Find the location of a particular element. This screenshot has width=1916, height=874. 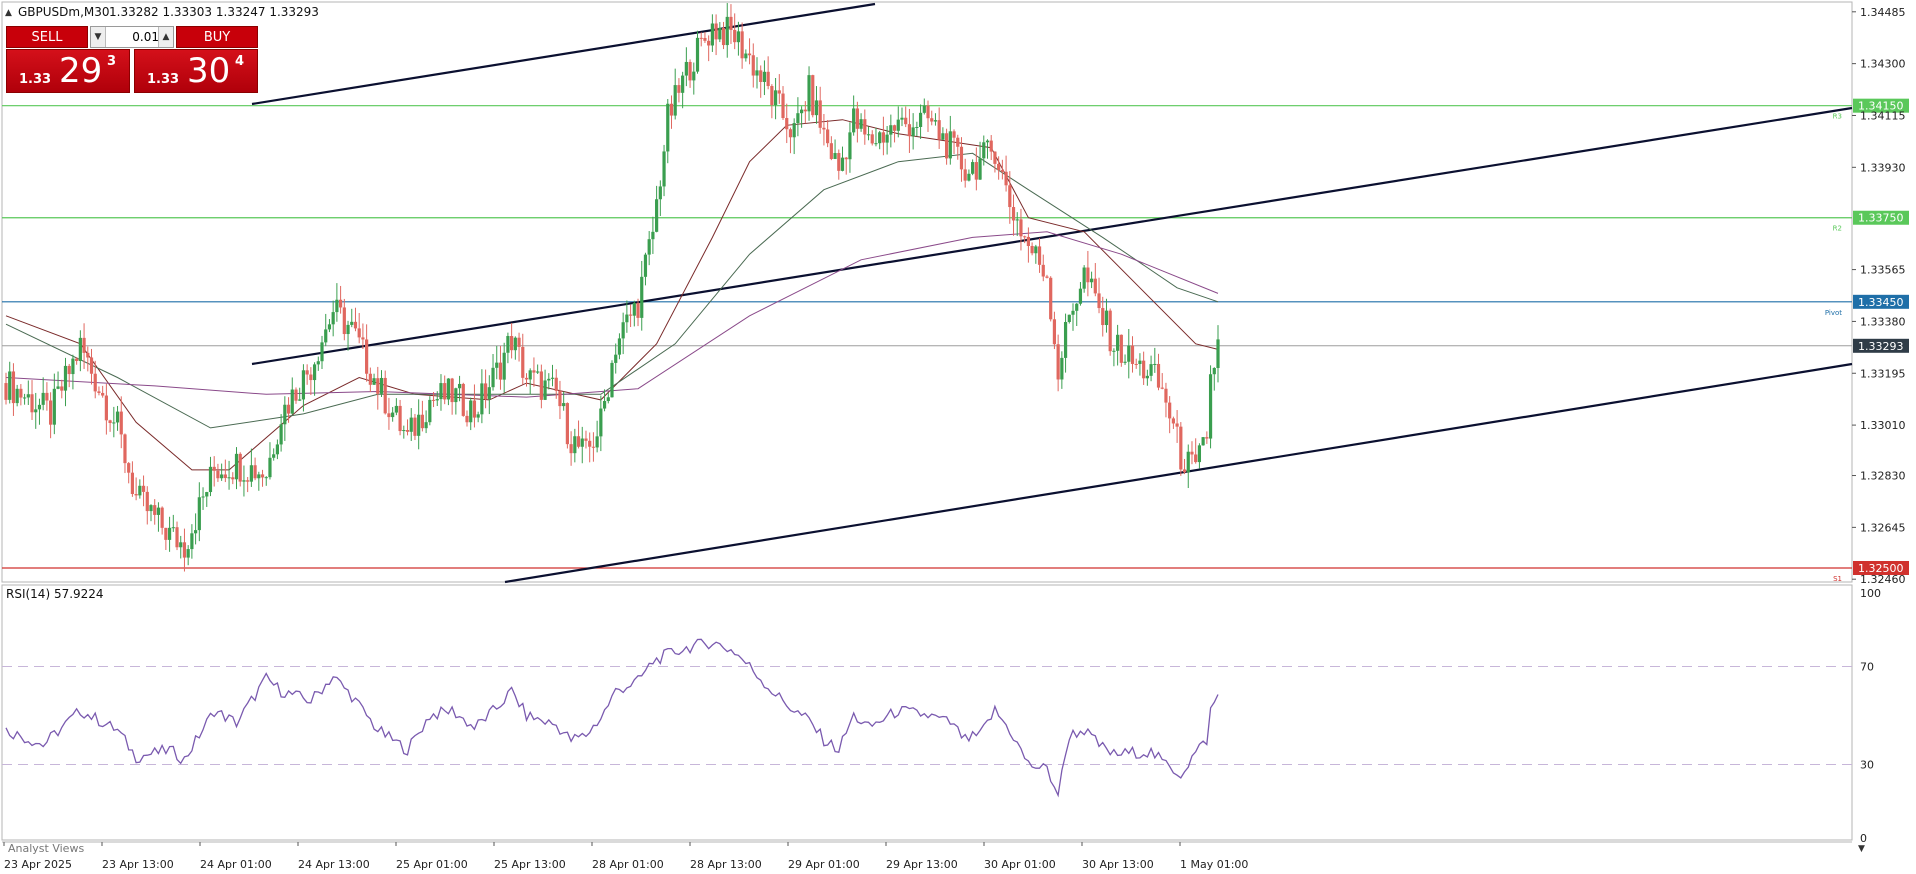

sell-price-button: 1.33 29 3 is located at coordinates (68, 71).